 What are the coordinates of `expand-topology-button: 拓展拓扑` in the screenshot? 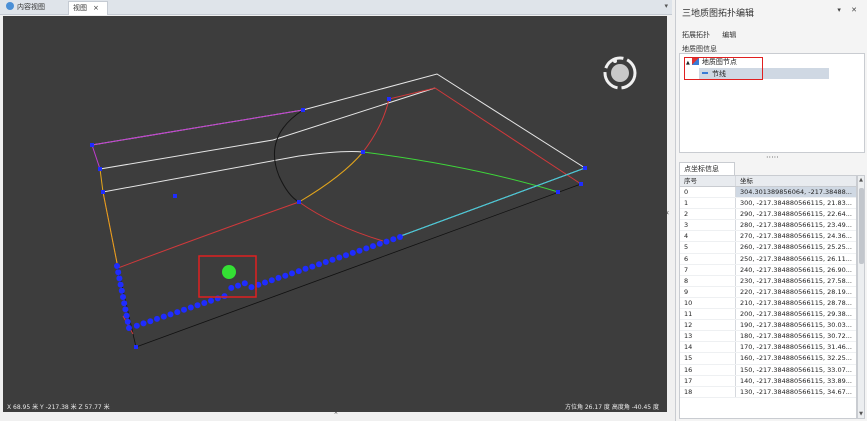 It's located at (696, 35).